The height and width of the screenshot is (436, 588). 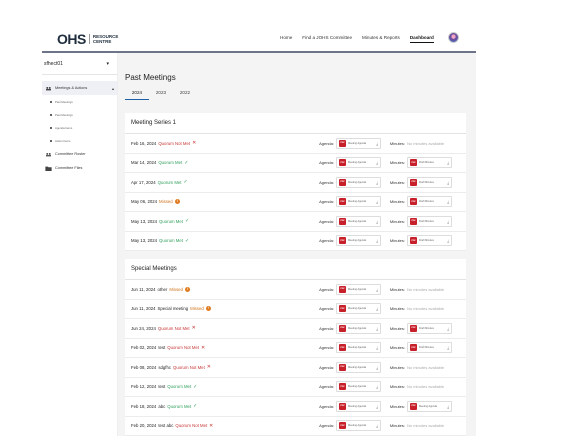 I want to click on tab-2022: 2022, so click(x=185, y=95).